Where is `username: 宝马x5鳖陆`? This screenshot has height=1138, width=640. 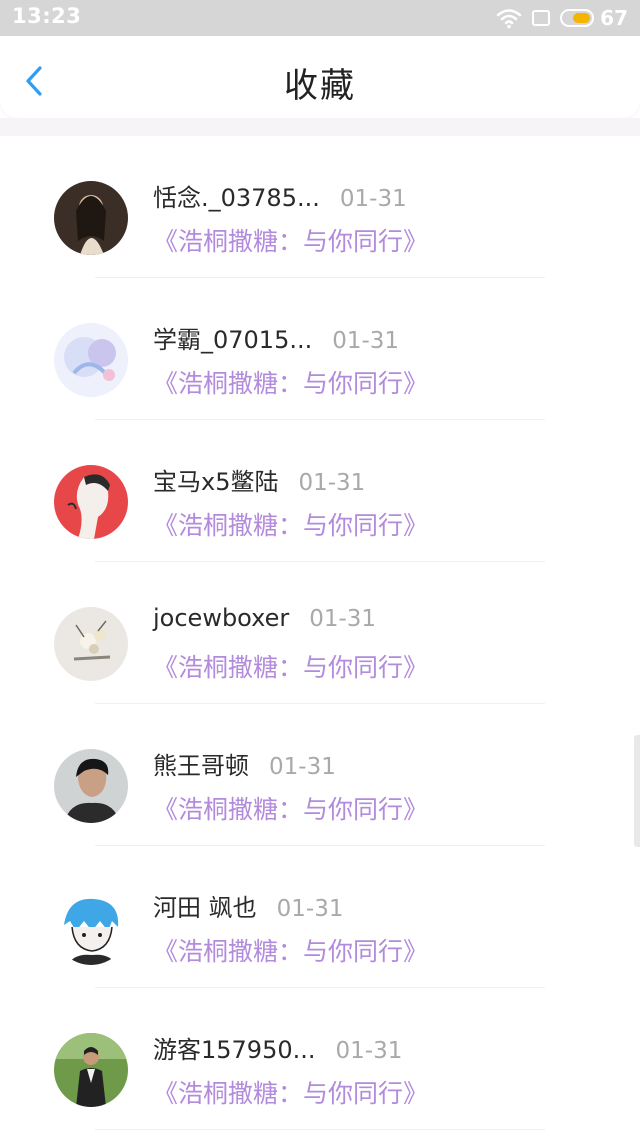
username: 宝马x5鳖陆 is located at coordinates (215, 479).